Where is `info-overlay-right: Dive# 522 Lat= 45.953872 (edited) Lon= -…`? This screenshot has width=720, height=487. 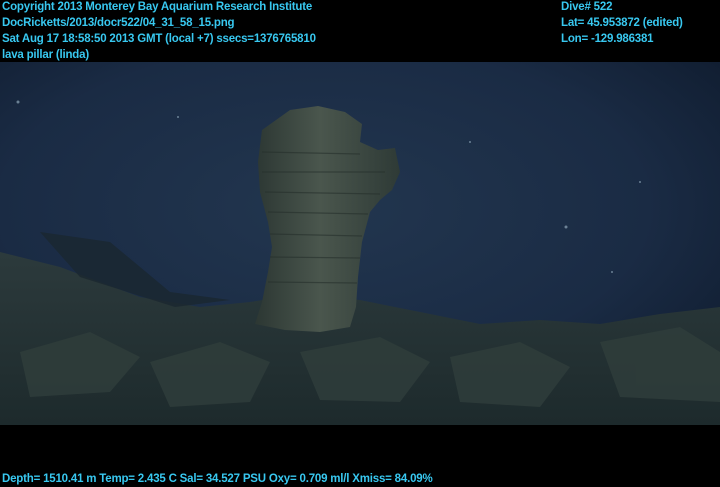 info-overlay-right: Dive# 522 Lat= 45.953872 (edited) Lon= -… is located at coordinates (622, 23).